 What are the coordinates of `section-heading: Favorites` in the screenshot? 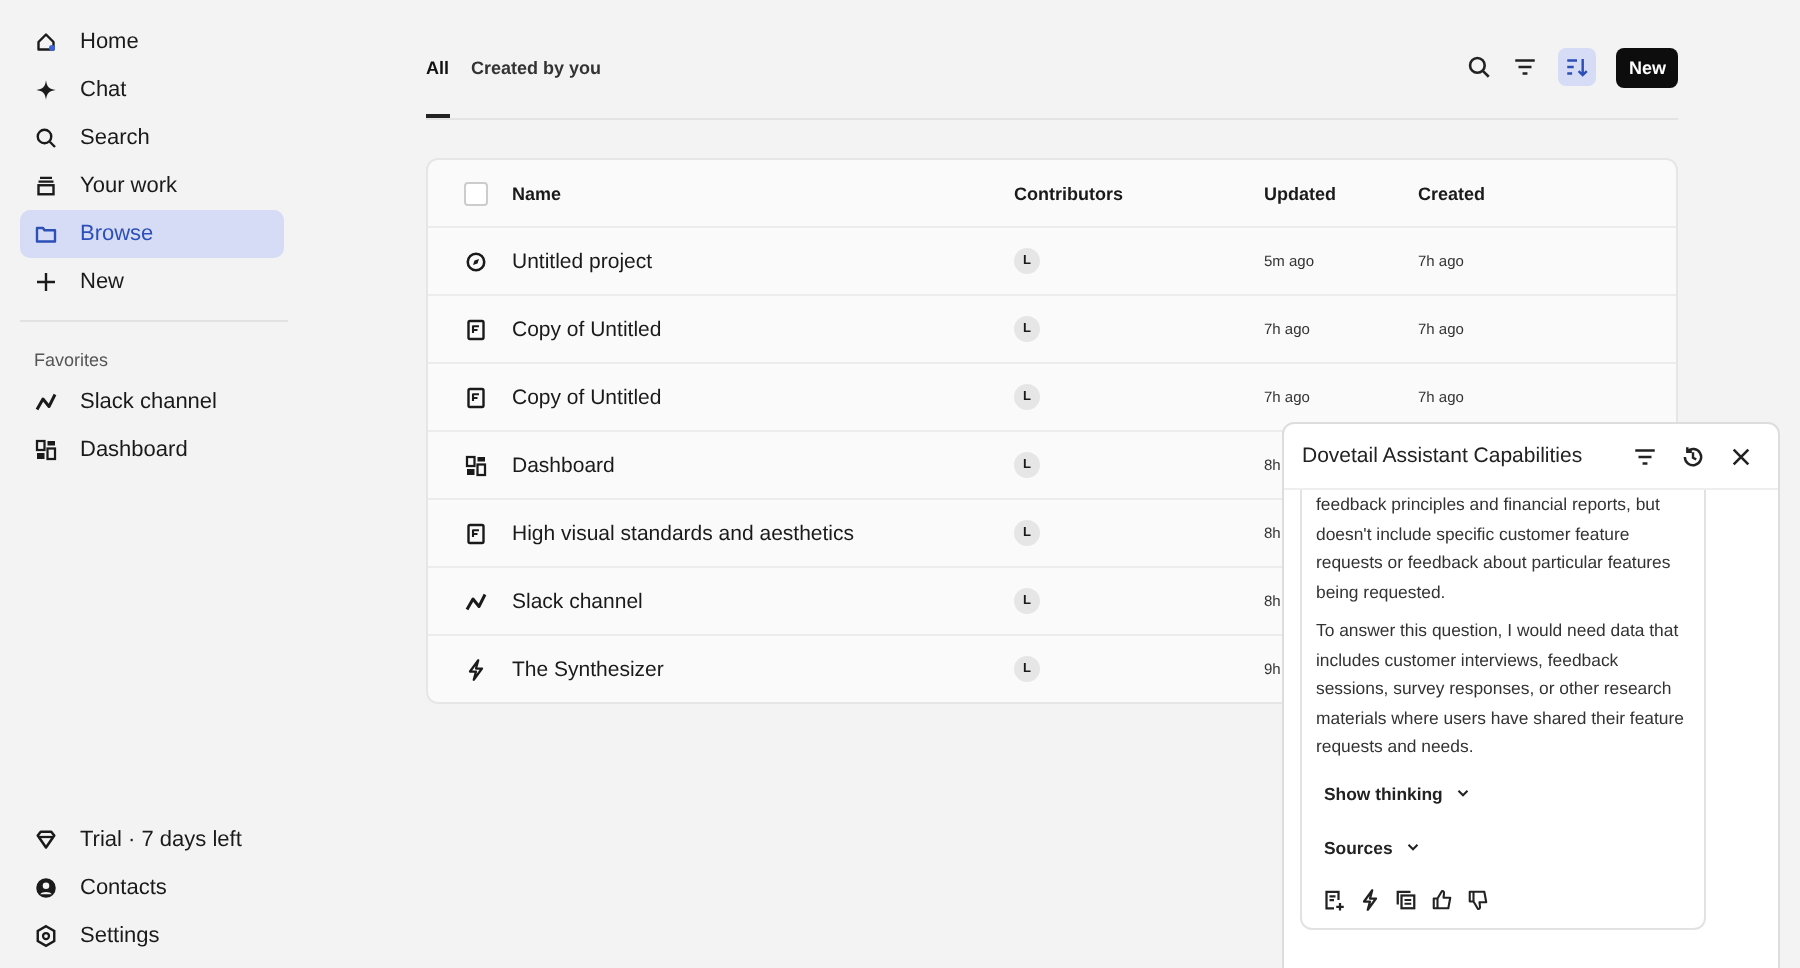 It's located at (71, 361).